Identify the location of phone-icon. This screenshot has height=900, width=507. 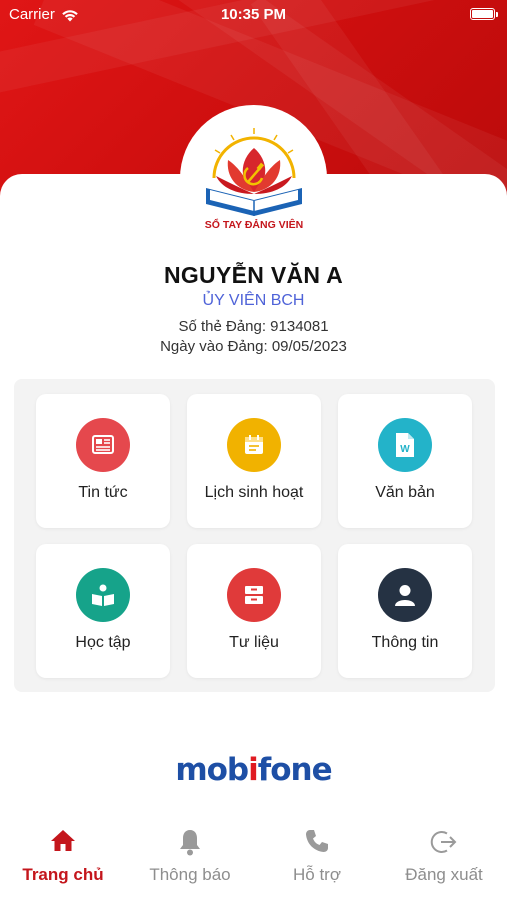
(317, 841).